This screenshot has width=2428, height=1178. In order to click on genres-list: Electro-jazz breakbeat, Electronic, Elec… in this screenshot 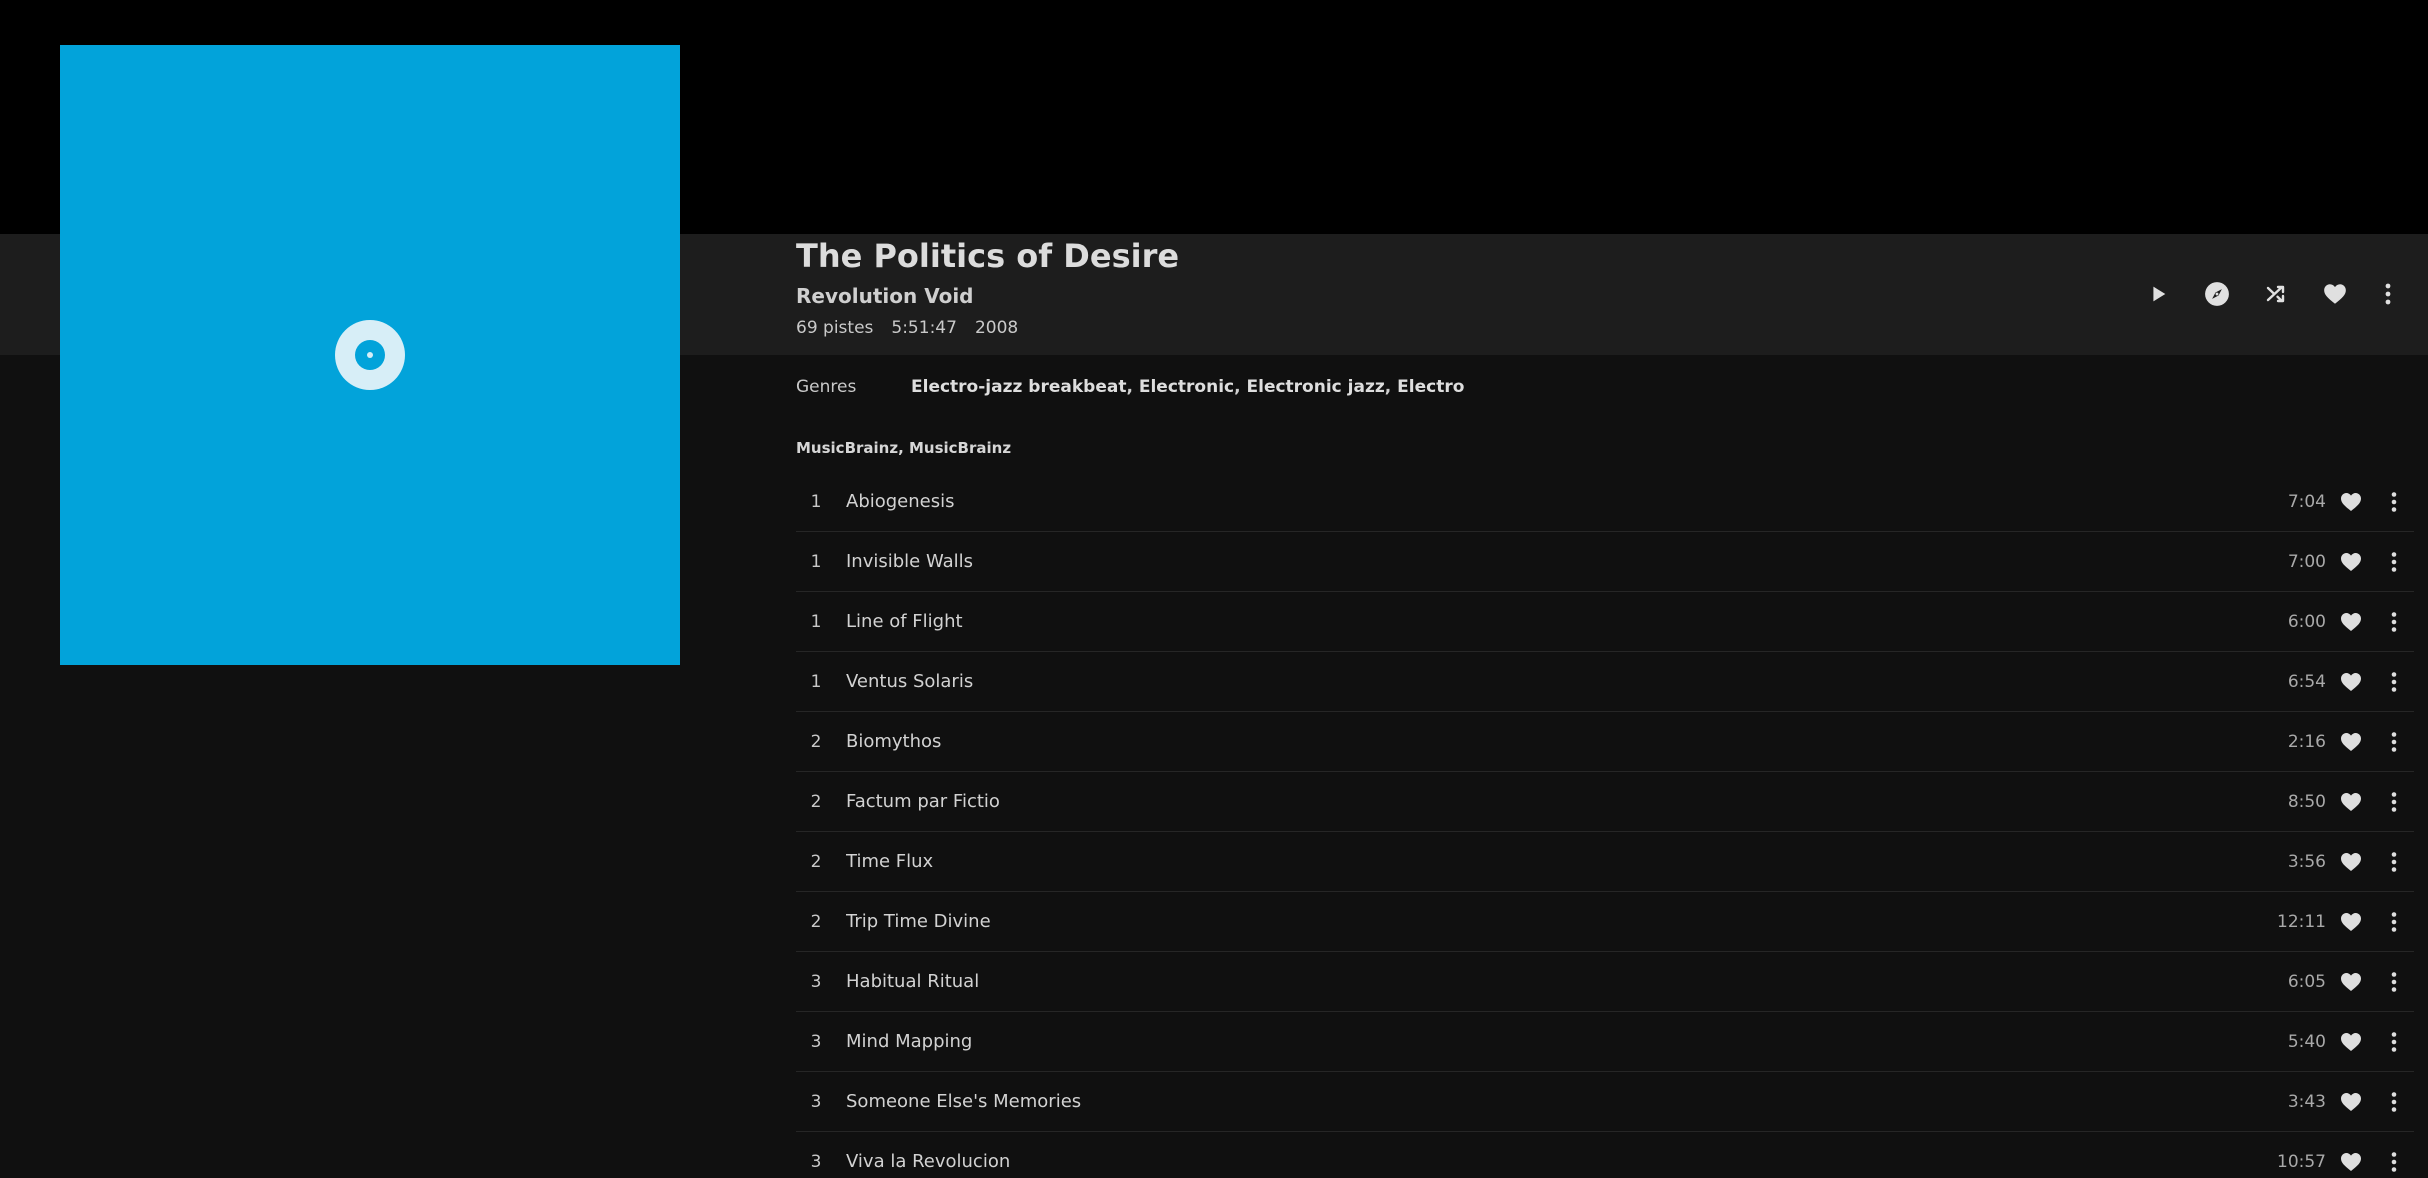, I will do `click(1188, 387)`.